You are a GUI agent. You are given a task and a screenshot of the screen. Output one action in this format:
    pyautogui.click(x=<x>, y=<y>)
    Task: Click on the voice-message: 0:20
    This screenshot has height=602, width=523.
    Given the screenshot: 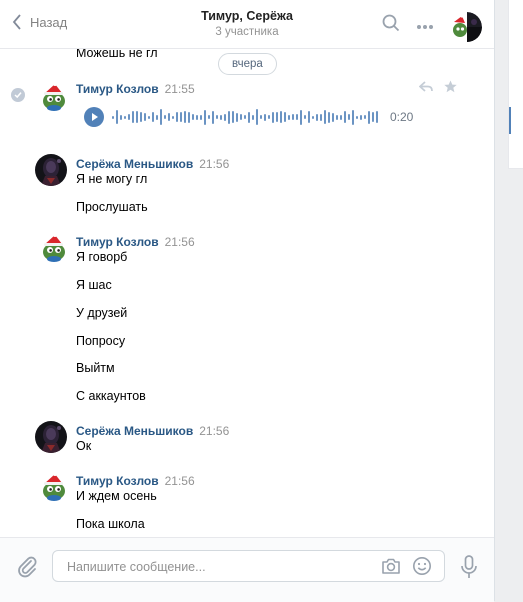 What is the action you would take?
    pyautogui.click(x=249, y=117)
    